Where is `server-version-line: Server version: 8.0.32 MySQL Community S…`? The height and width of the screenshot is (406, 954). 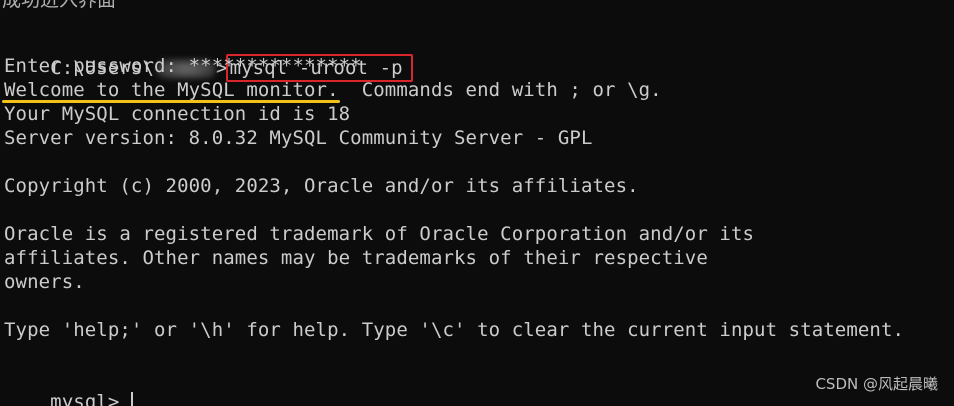
server-version-line: Server version: 8.0.32 MySQL Community S… is located at coordinates (298, 138).